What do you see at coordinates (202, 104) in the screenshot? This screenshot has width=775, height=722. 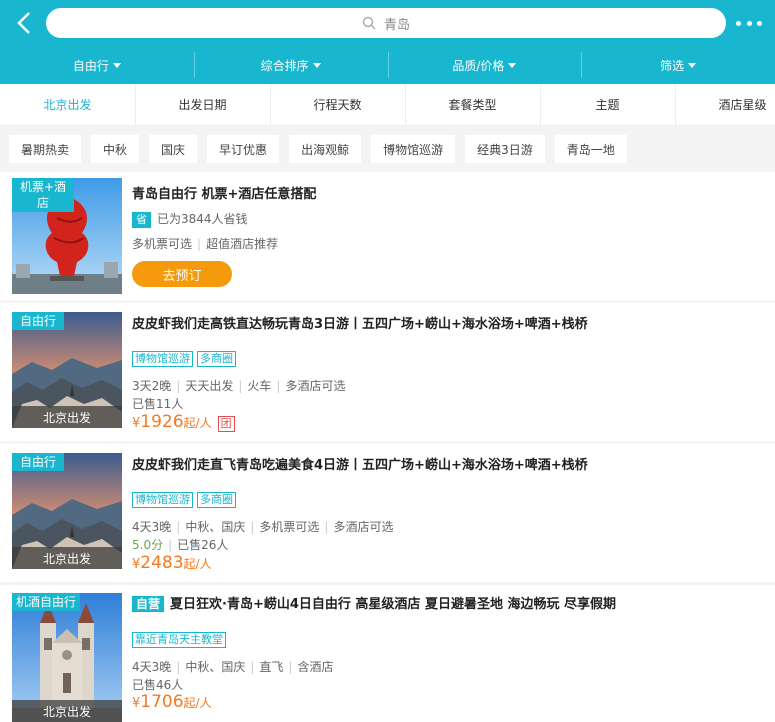 I see `tab-departure-date: 出发日期` at bounding box center [202, 104].